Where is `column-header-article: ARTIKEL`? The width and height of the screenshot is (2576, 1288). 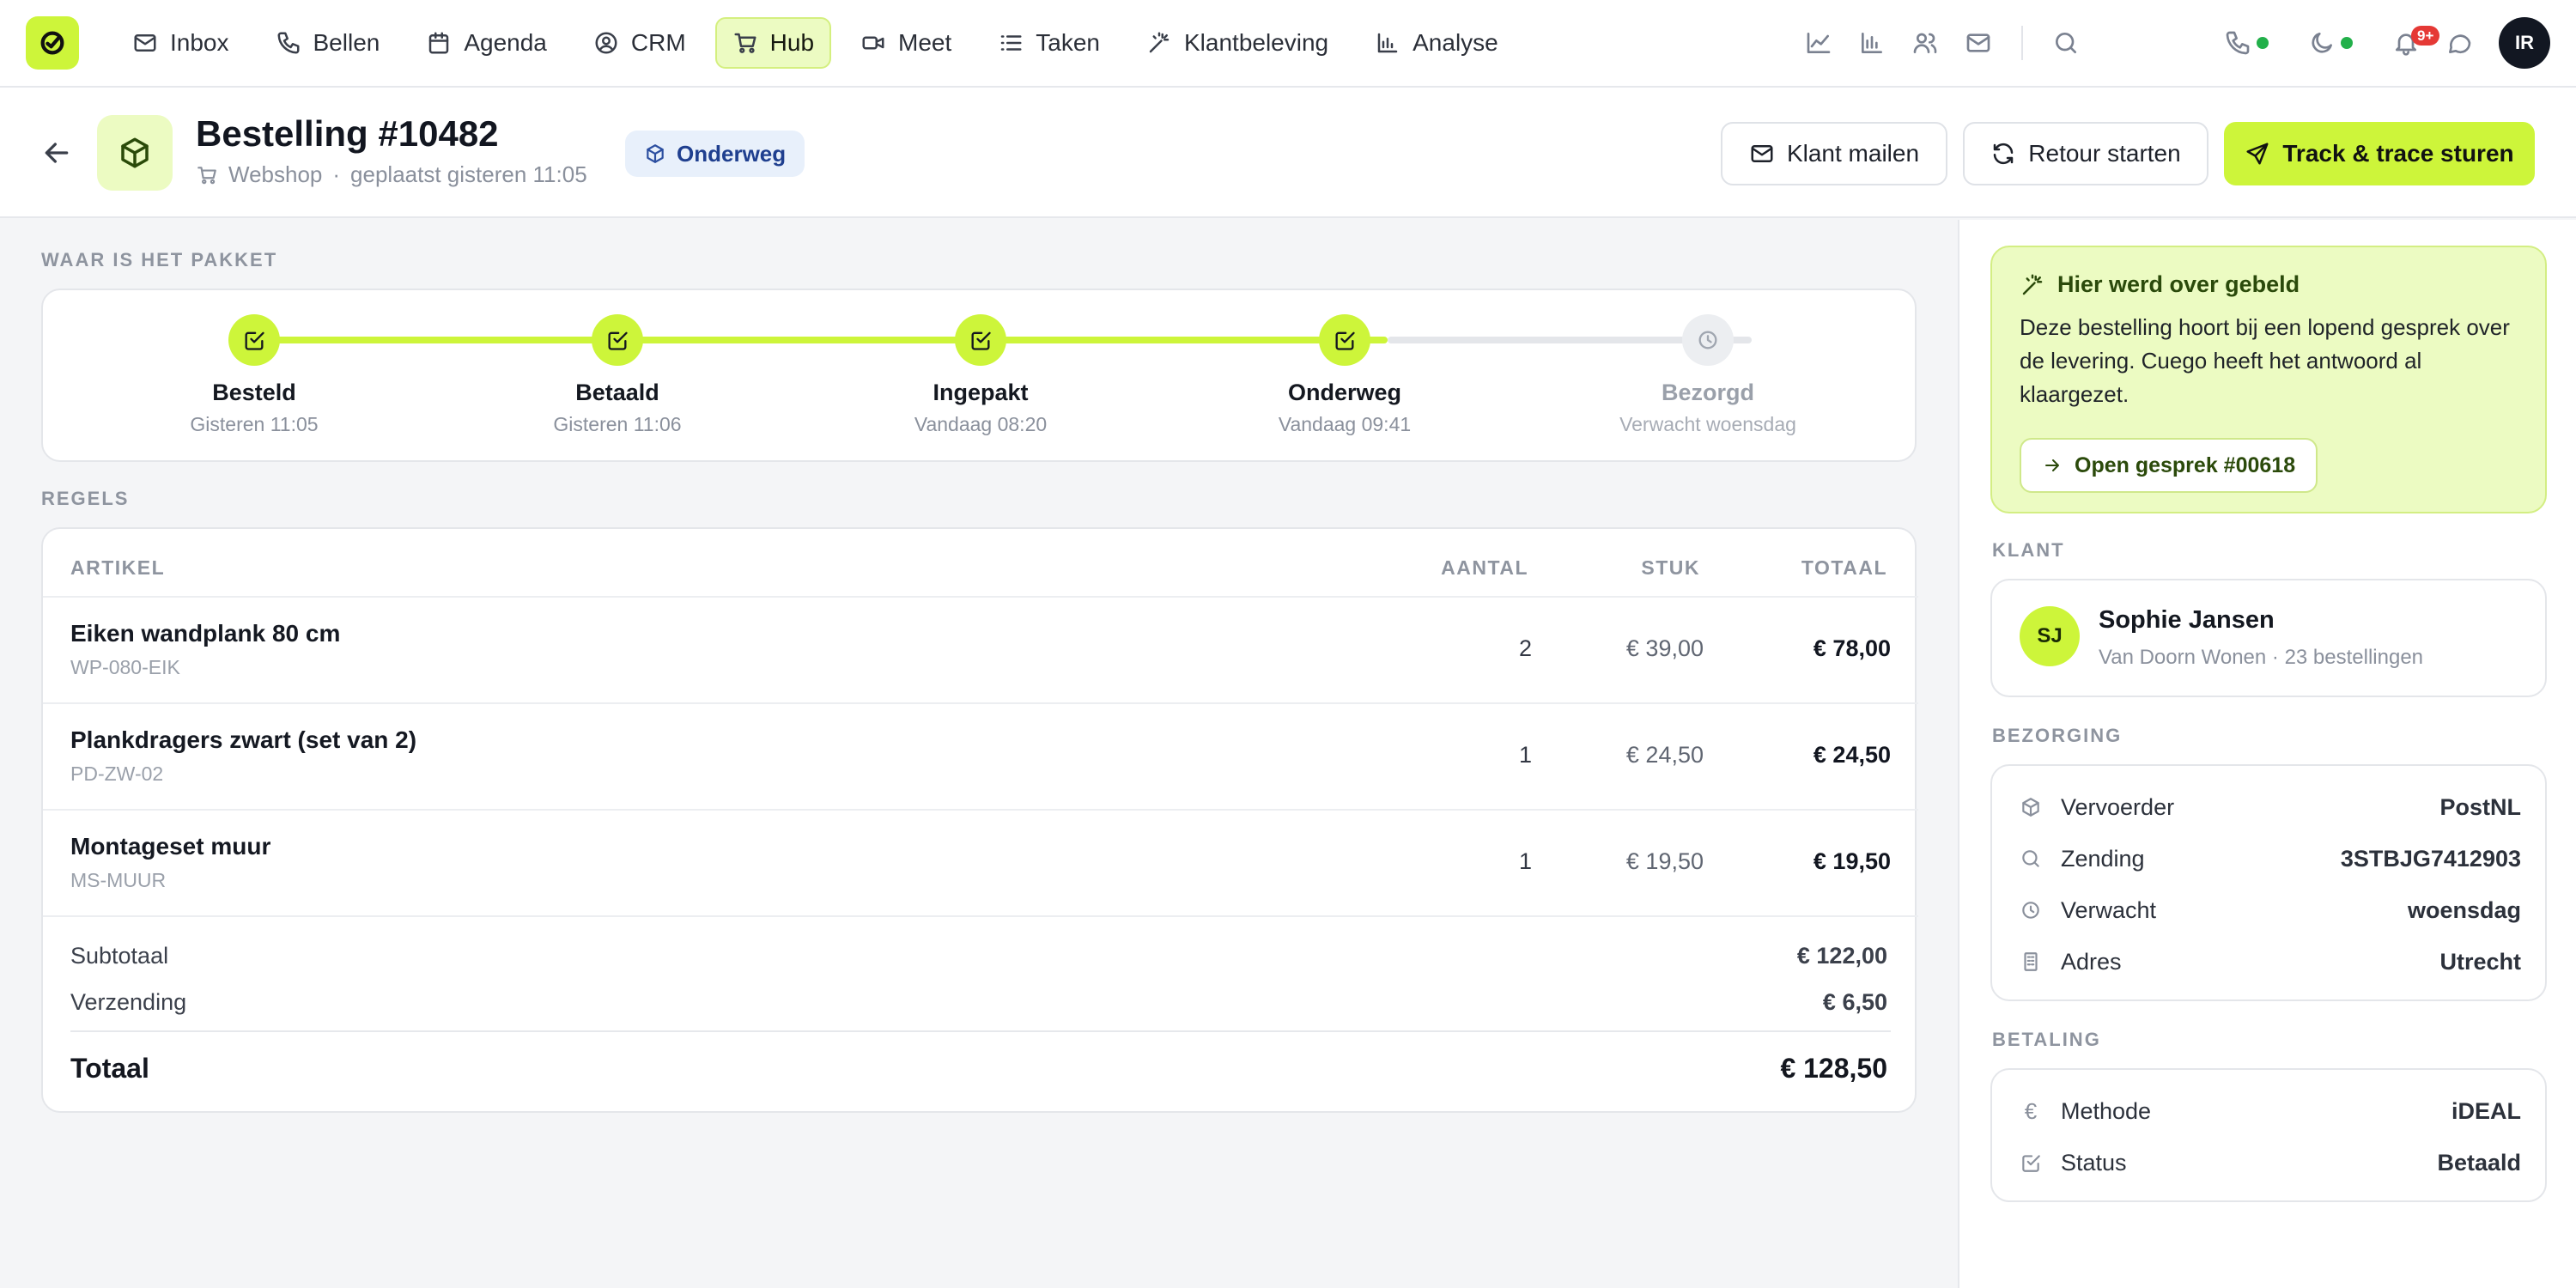
column-header-article: ARTIKEL is located at coordinates (118, 567).